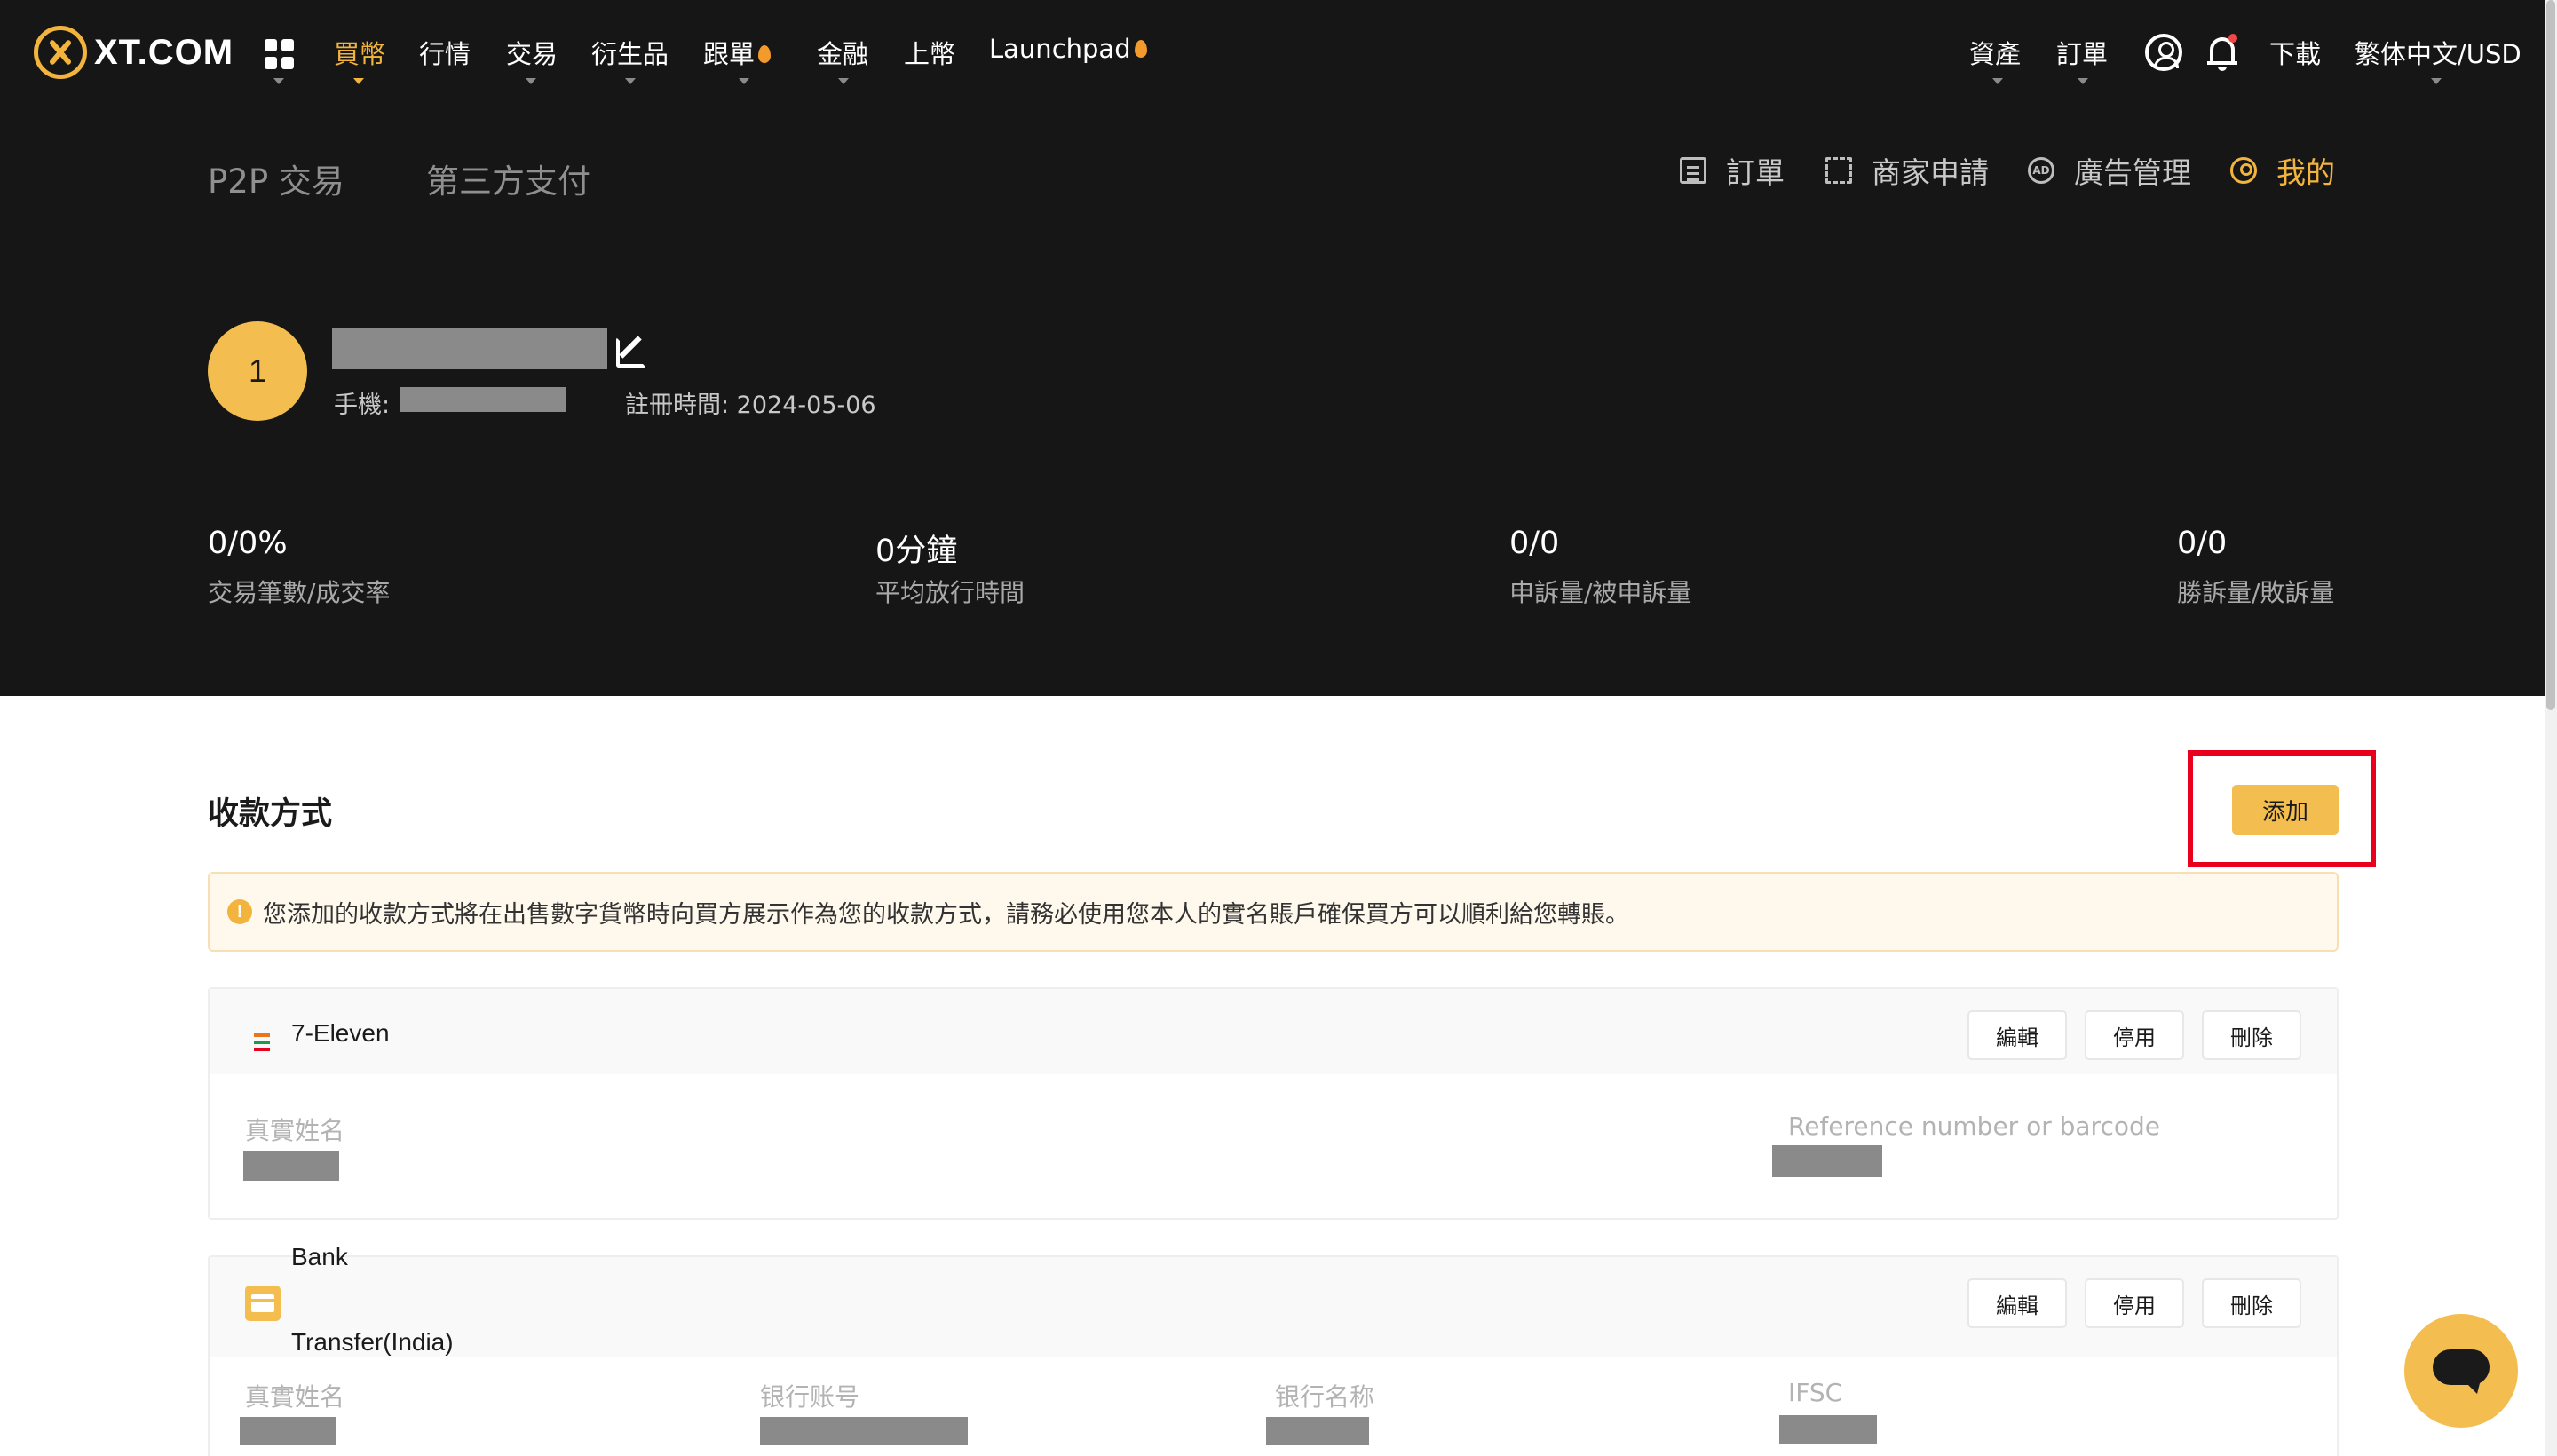 This screenshot has width=2557, height=1456. I want to click on notification-bell-icon, so click(2222, 52).